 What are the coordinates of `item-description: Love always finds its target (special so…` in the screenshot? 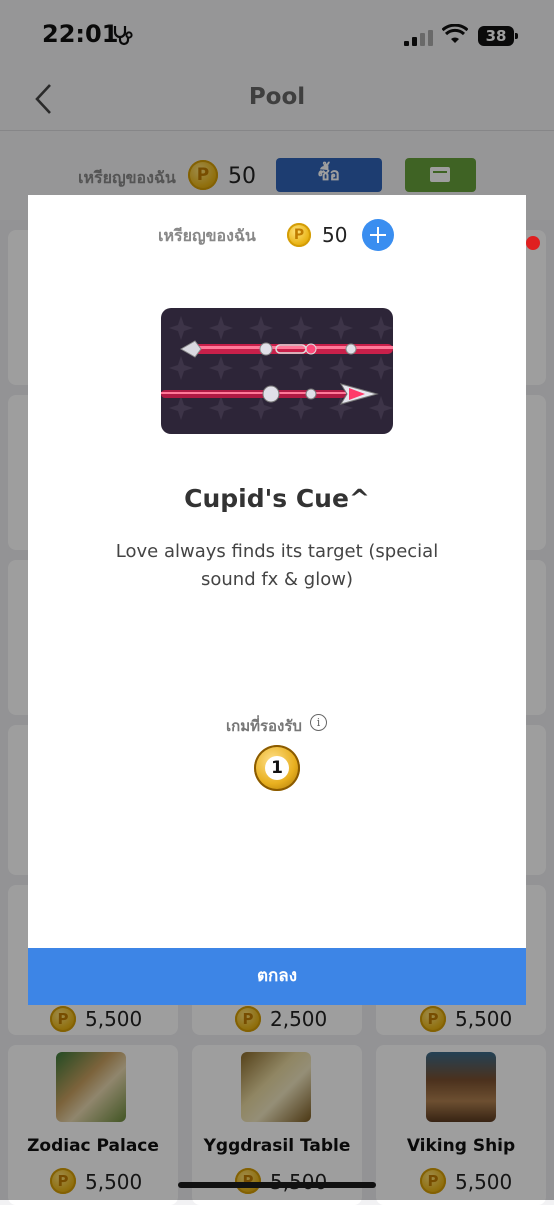 It's located at (277, 565).